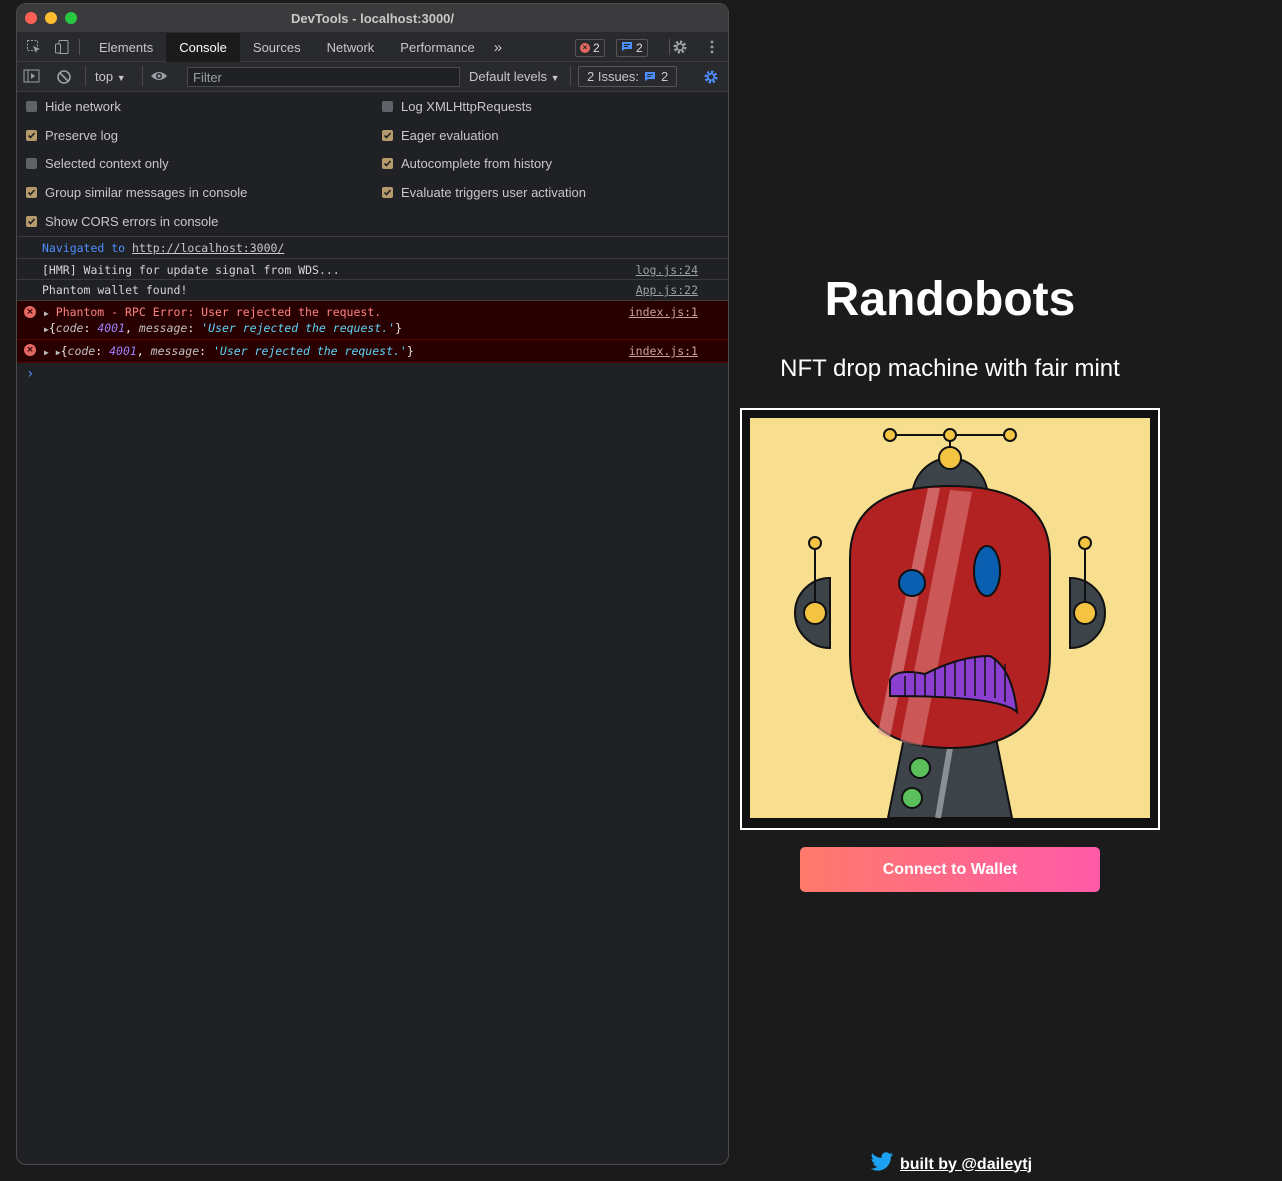 The height and width of the screenshot is (1181, 1282). Describe the element at coordinates (951, 1164) in the screenshot. I see `footer-credit-link: built by @daileytj` at that location.